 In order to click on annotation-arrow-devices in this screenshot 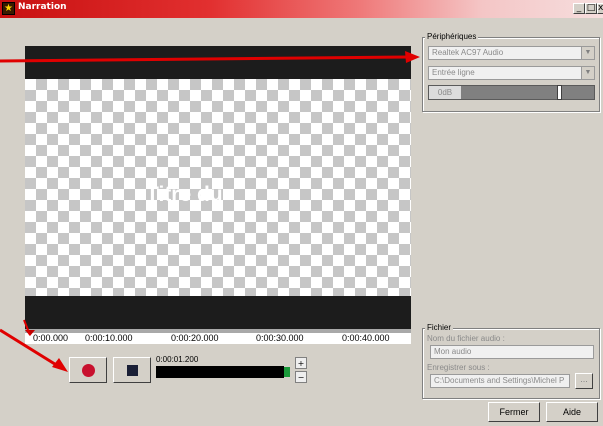, I will do `click(210, 57)`.